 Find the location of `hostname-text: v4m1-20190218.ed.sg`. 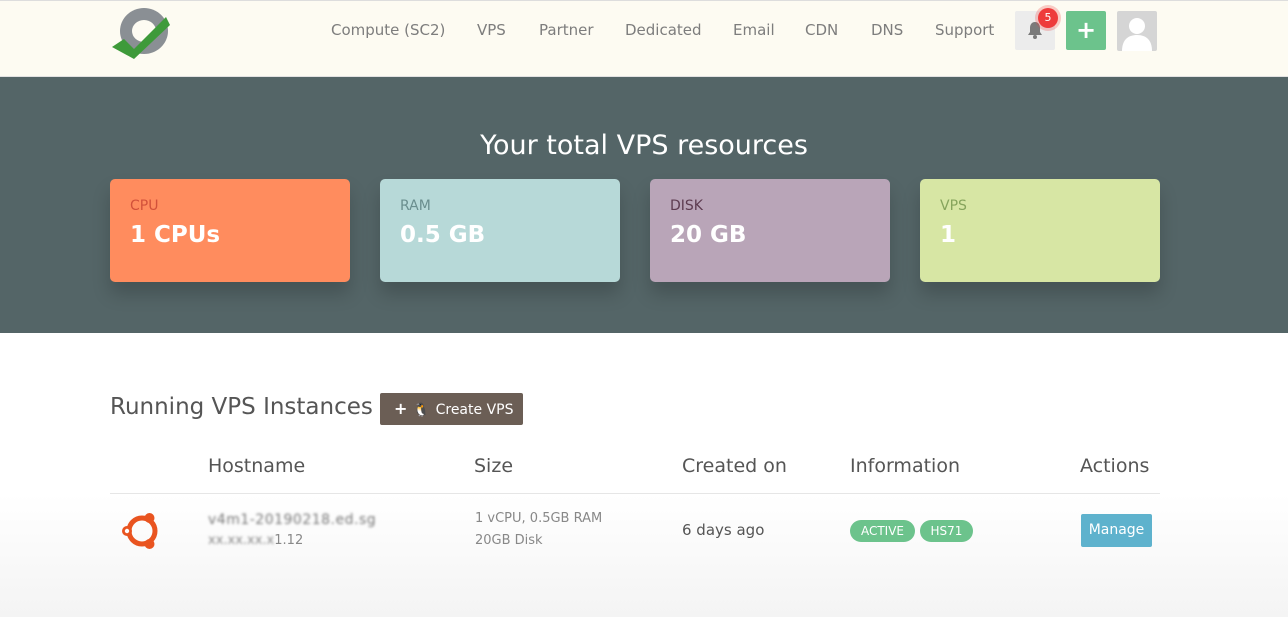

hostname-text: v4m1-20190218.ed.sg is located at coordinates (292, 520).